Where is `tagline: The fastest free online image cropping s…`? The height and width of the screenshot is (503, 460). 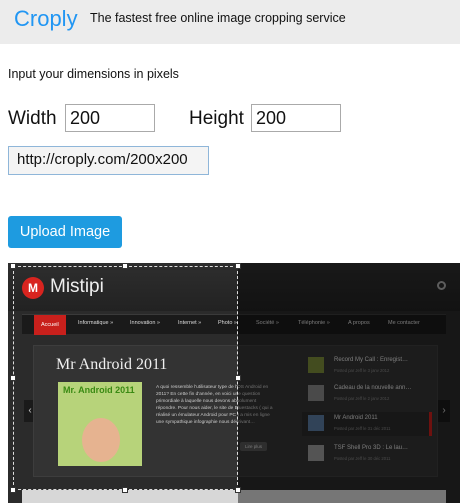
tagline: The fastest free online image cropping s… is located at coordinates (218, 18).